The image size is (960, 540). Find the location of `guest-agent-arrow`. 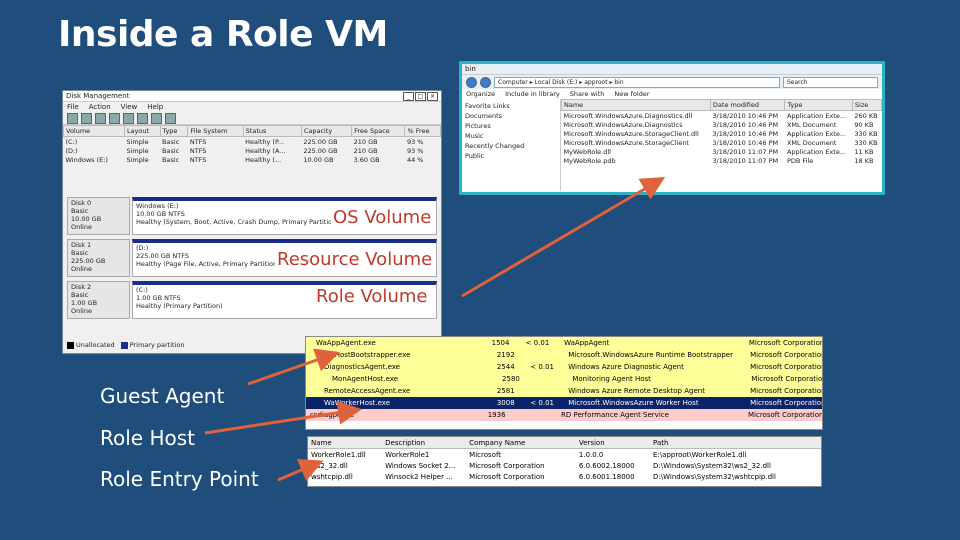

guest-agent-arrow is located at coordinates (293, 367).